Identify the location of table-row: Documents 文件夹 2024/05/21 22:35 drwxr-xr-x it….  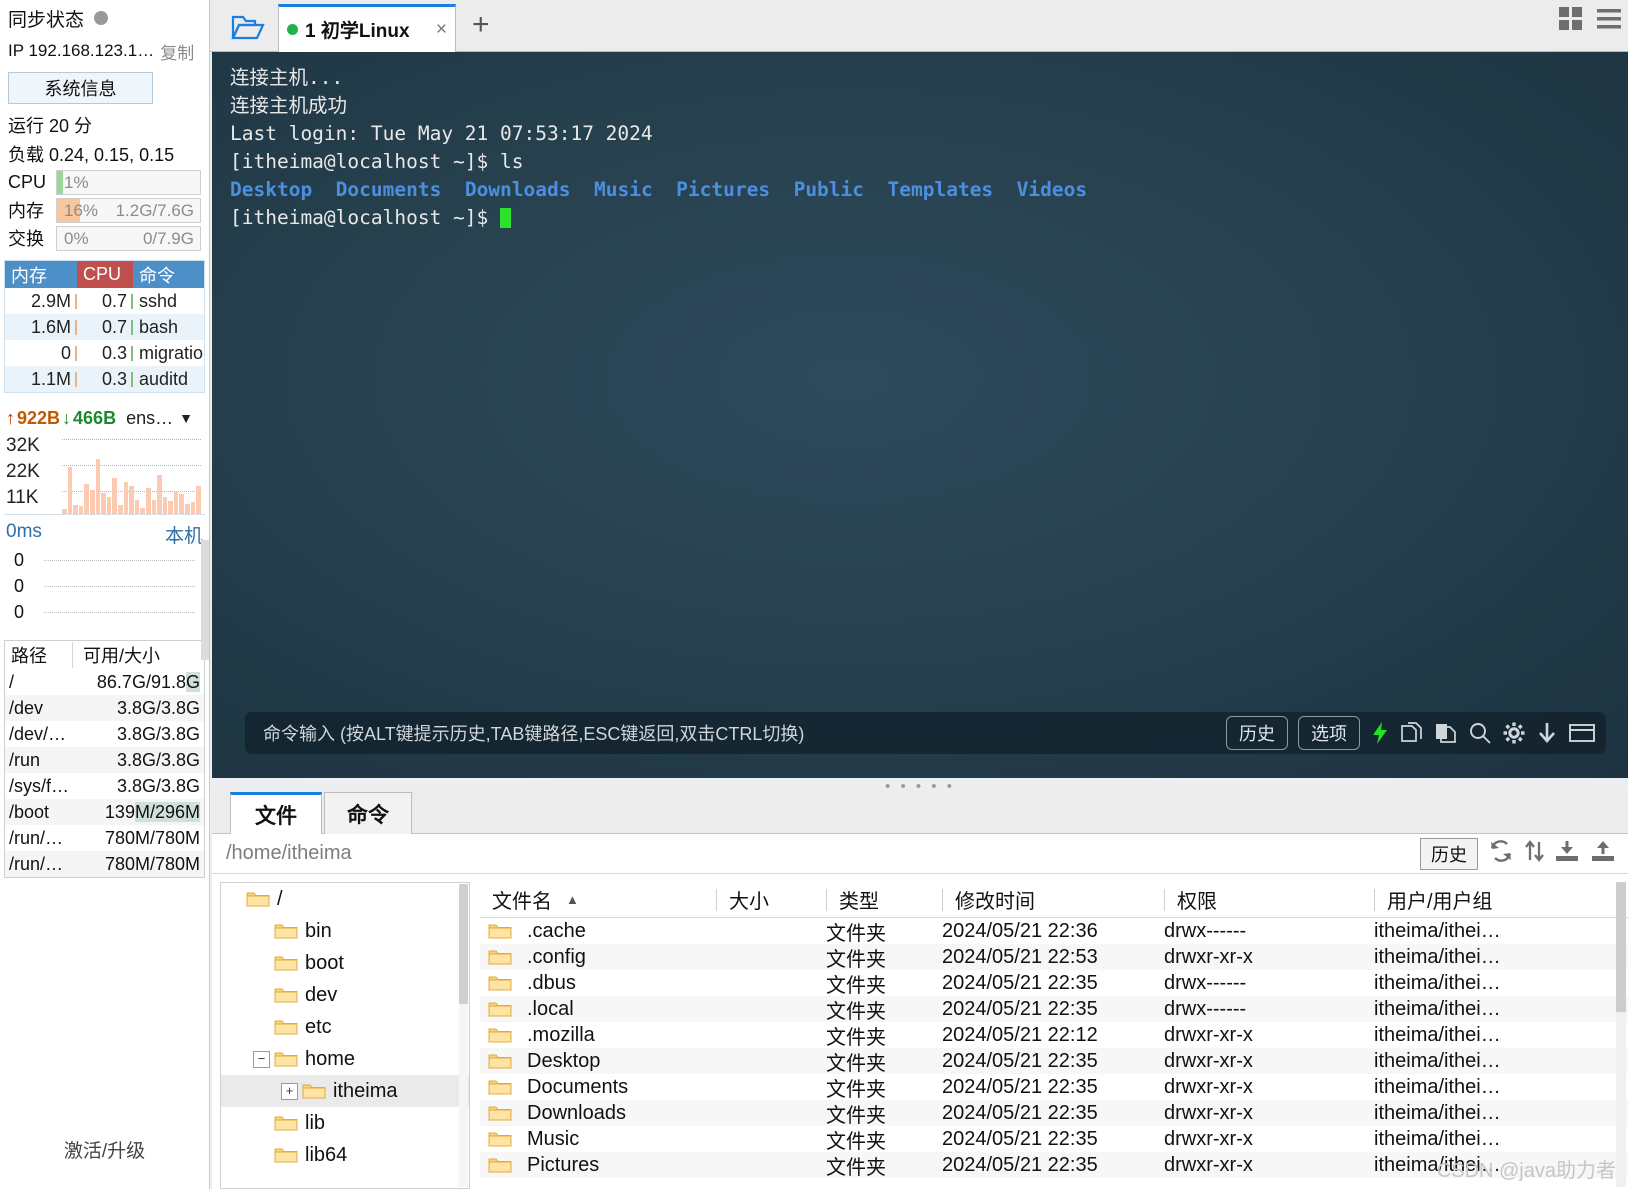
(1054, 1087).